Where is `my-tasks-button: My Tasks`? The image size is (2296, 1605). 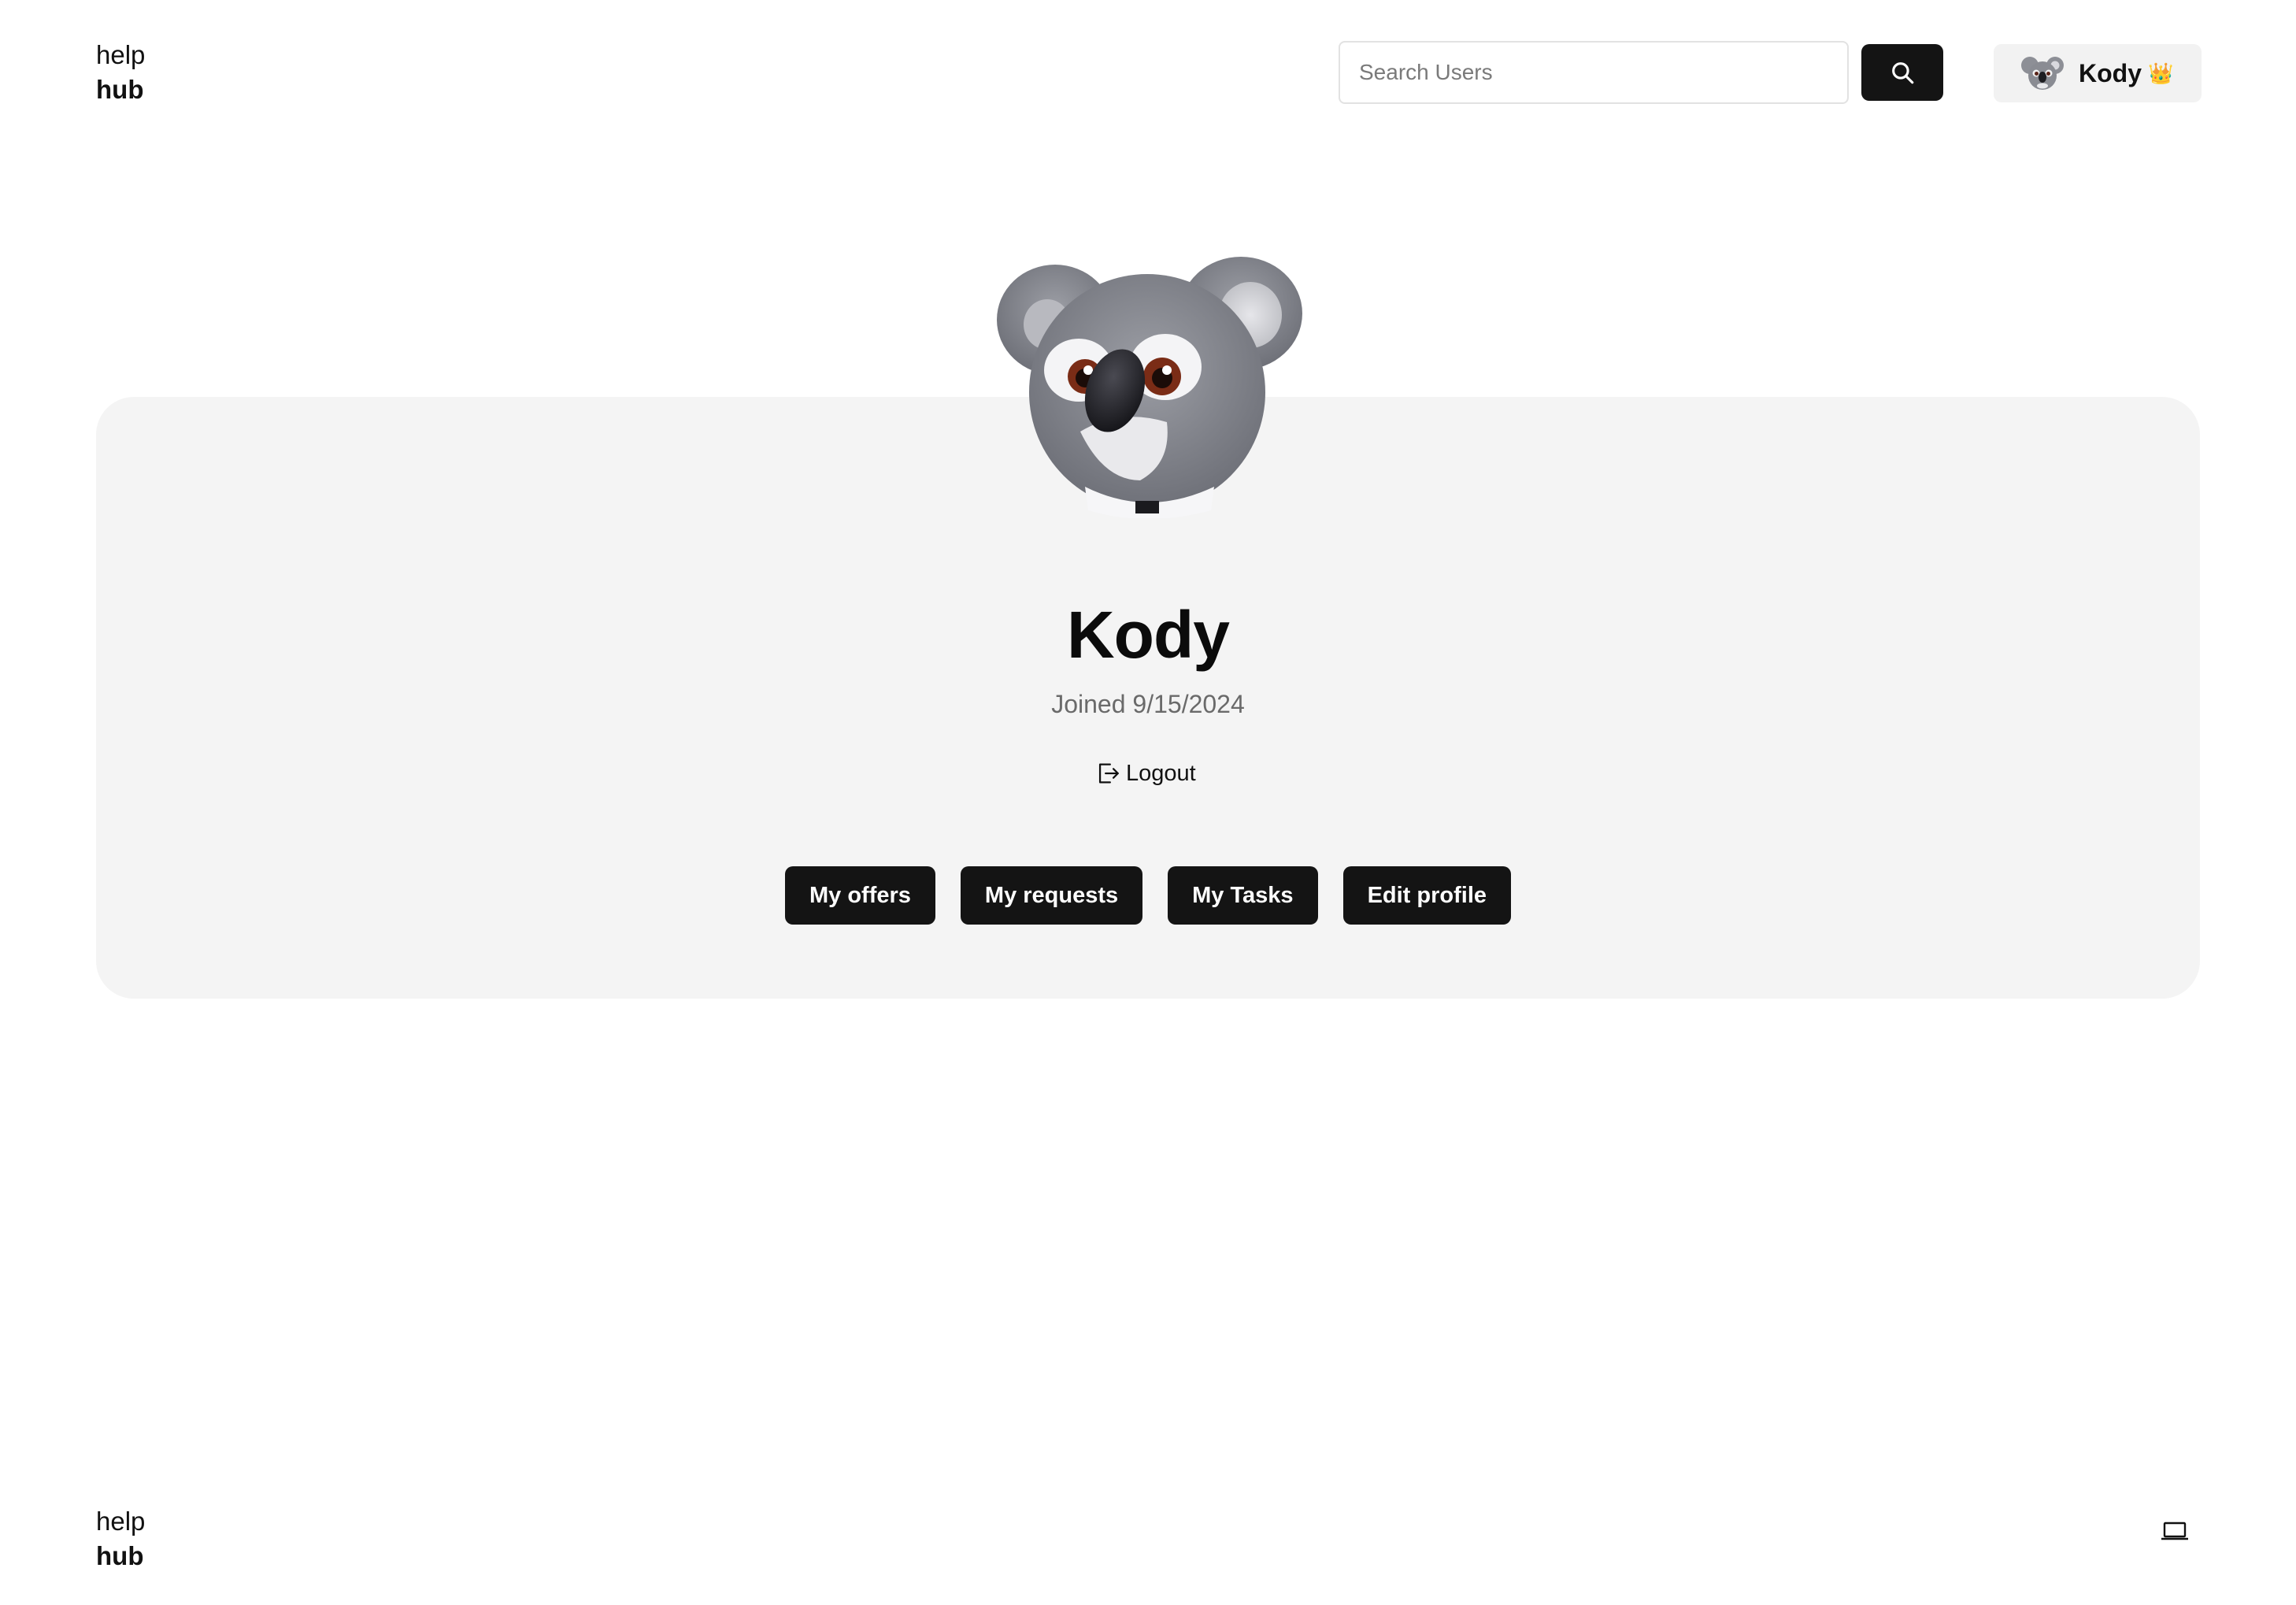
my-tasks-button: My Tasks is located at coordinates (1243, 895).